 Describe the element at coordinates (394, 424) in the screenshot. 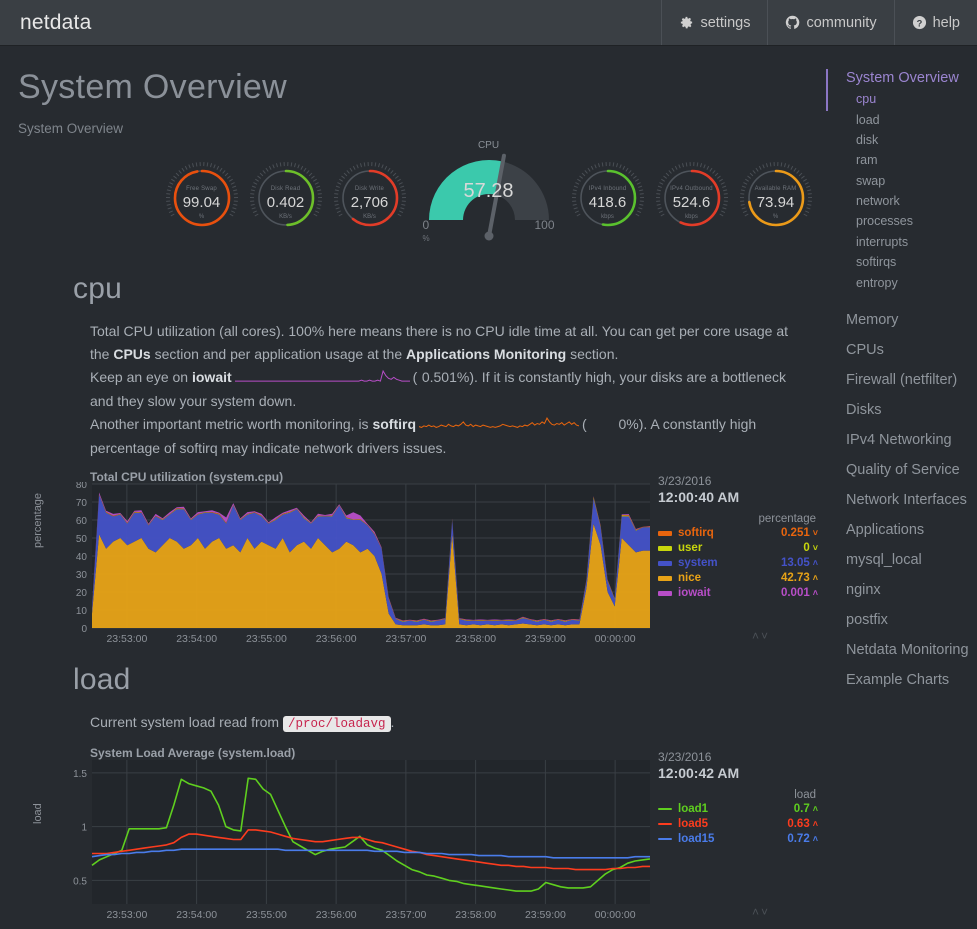

I see `bold-softirq: softirq` at that location.